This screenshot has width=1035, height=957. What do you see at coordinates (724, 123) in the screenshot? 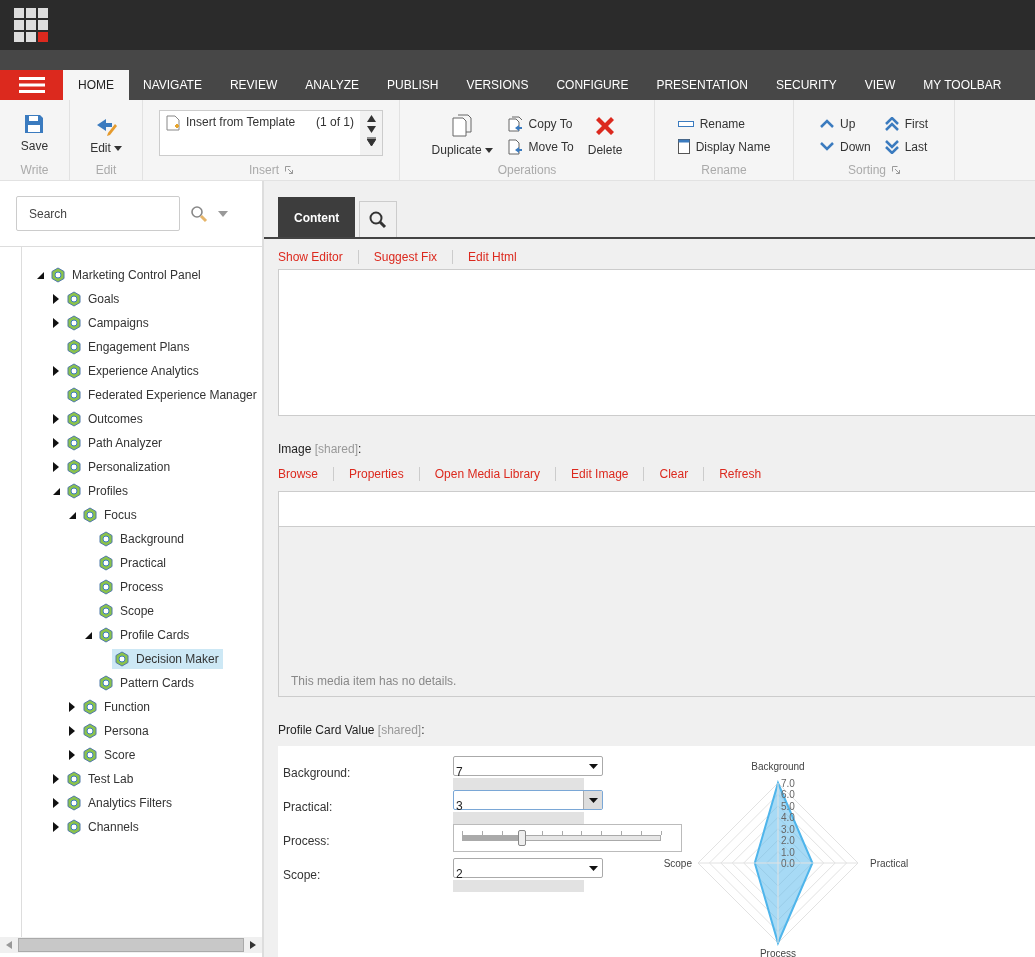
I see `rename-button: Rename` at bounding box center [724, 123].